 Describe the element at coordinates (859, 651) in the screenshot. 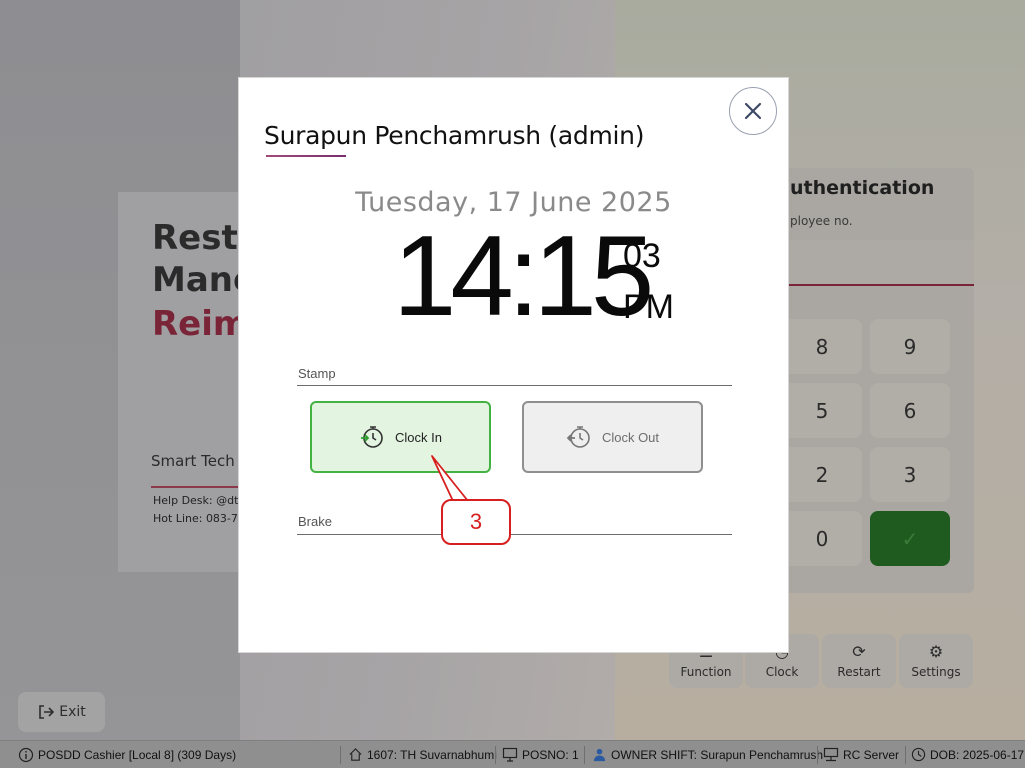

I see `restart-icon: ⟳` at that location.